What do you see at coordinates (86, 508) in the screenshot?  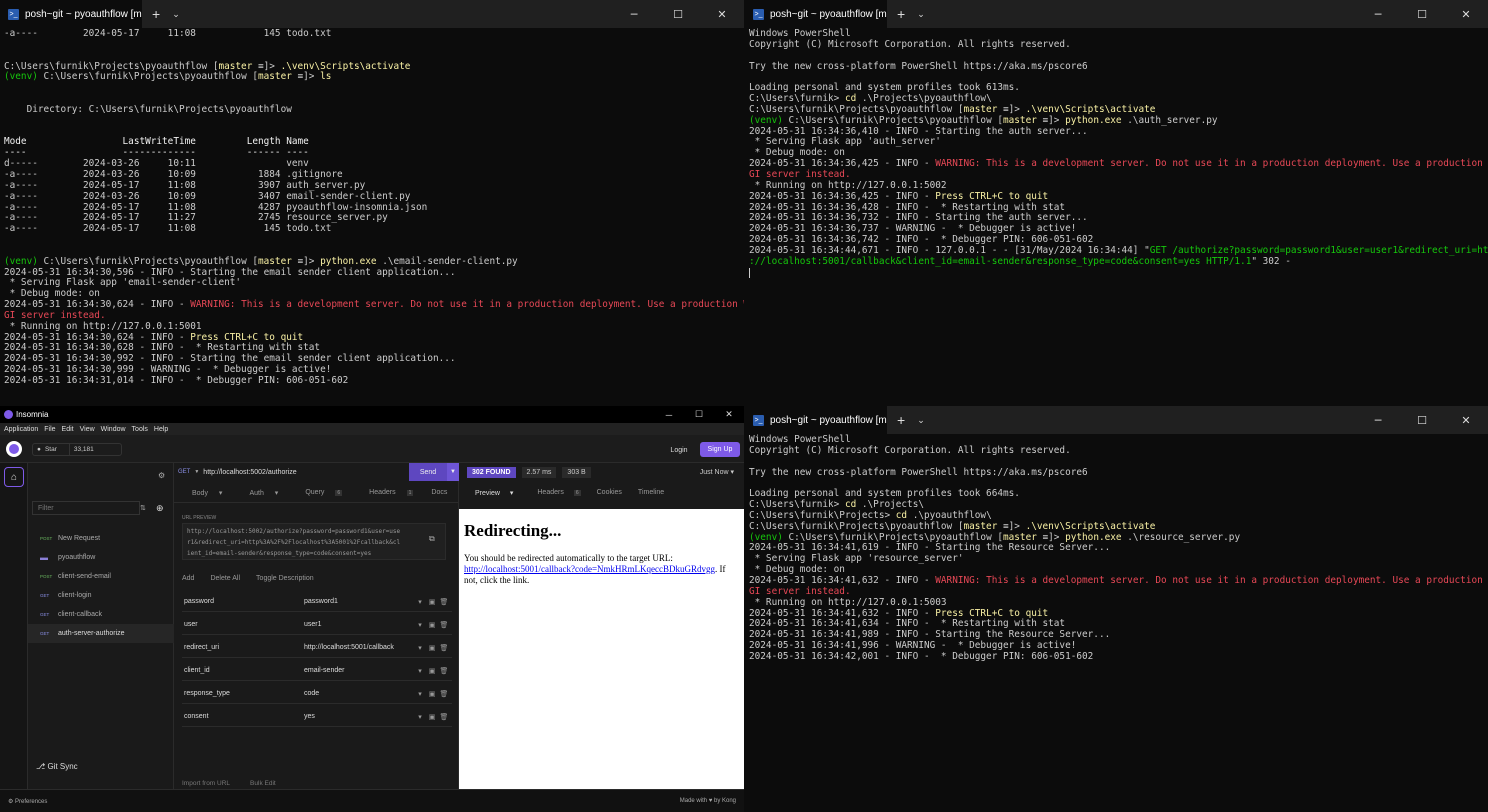 I see `filter-input: Filter` at bounding box center [86, 508].